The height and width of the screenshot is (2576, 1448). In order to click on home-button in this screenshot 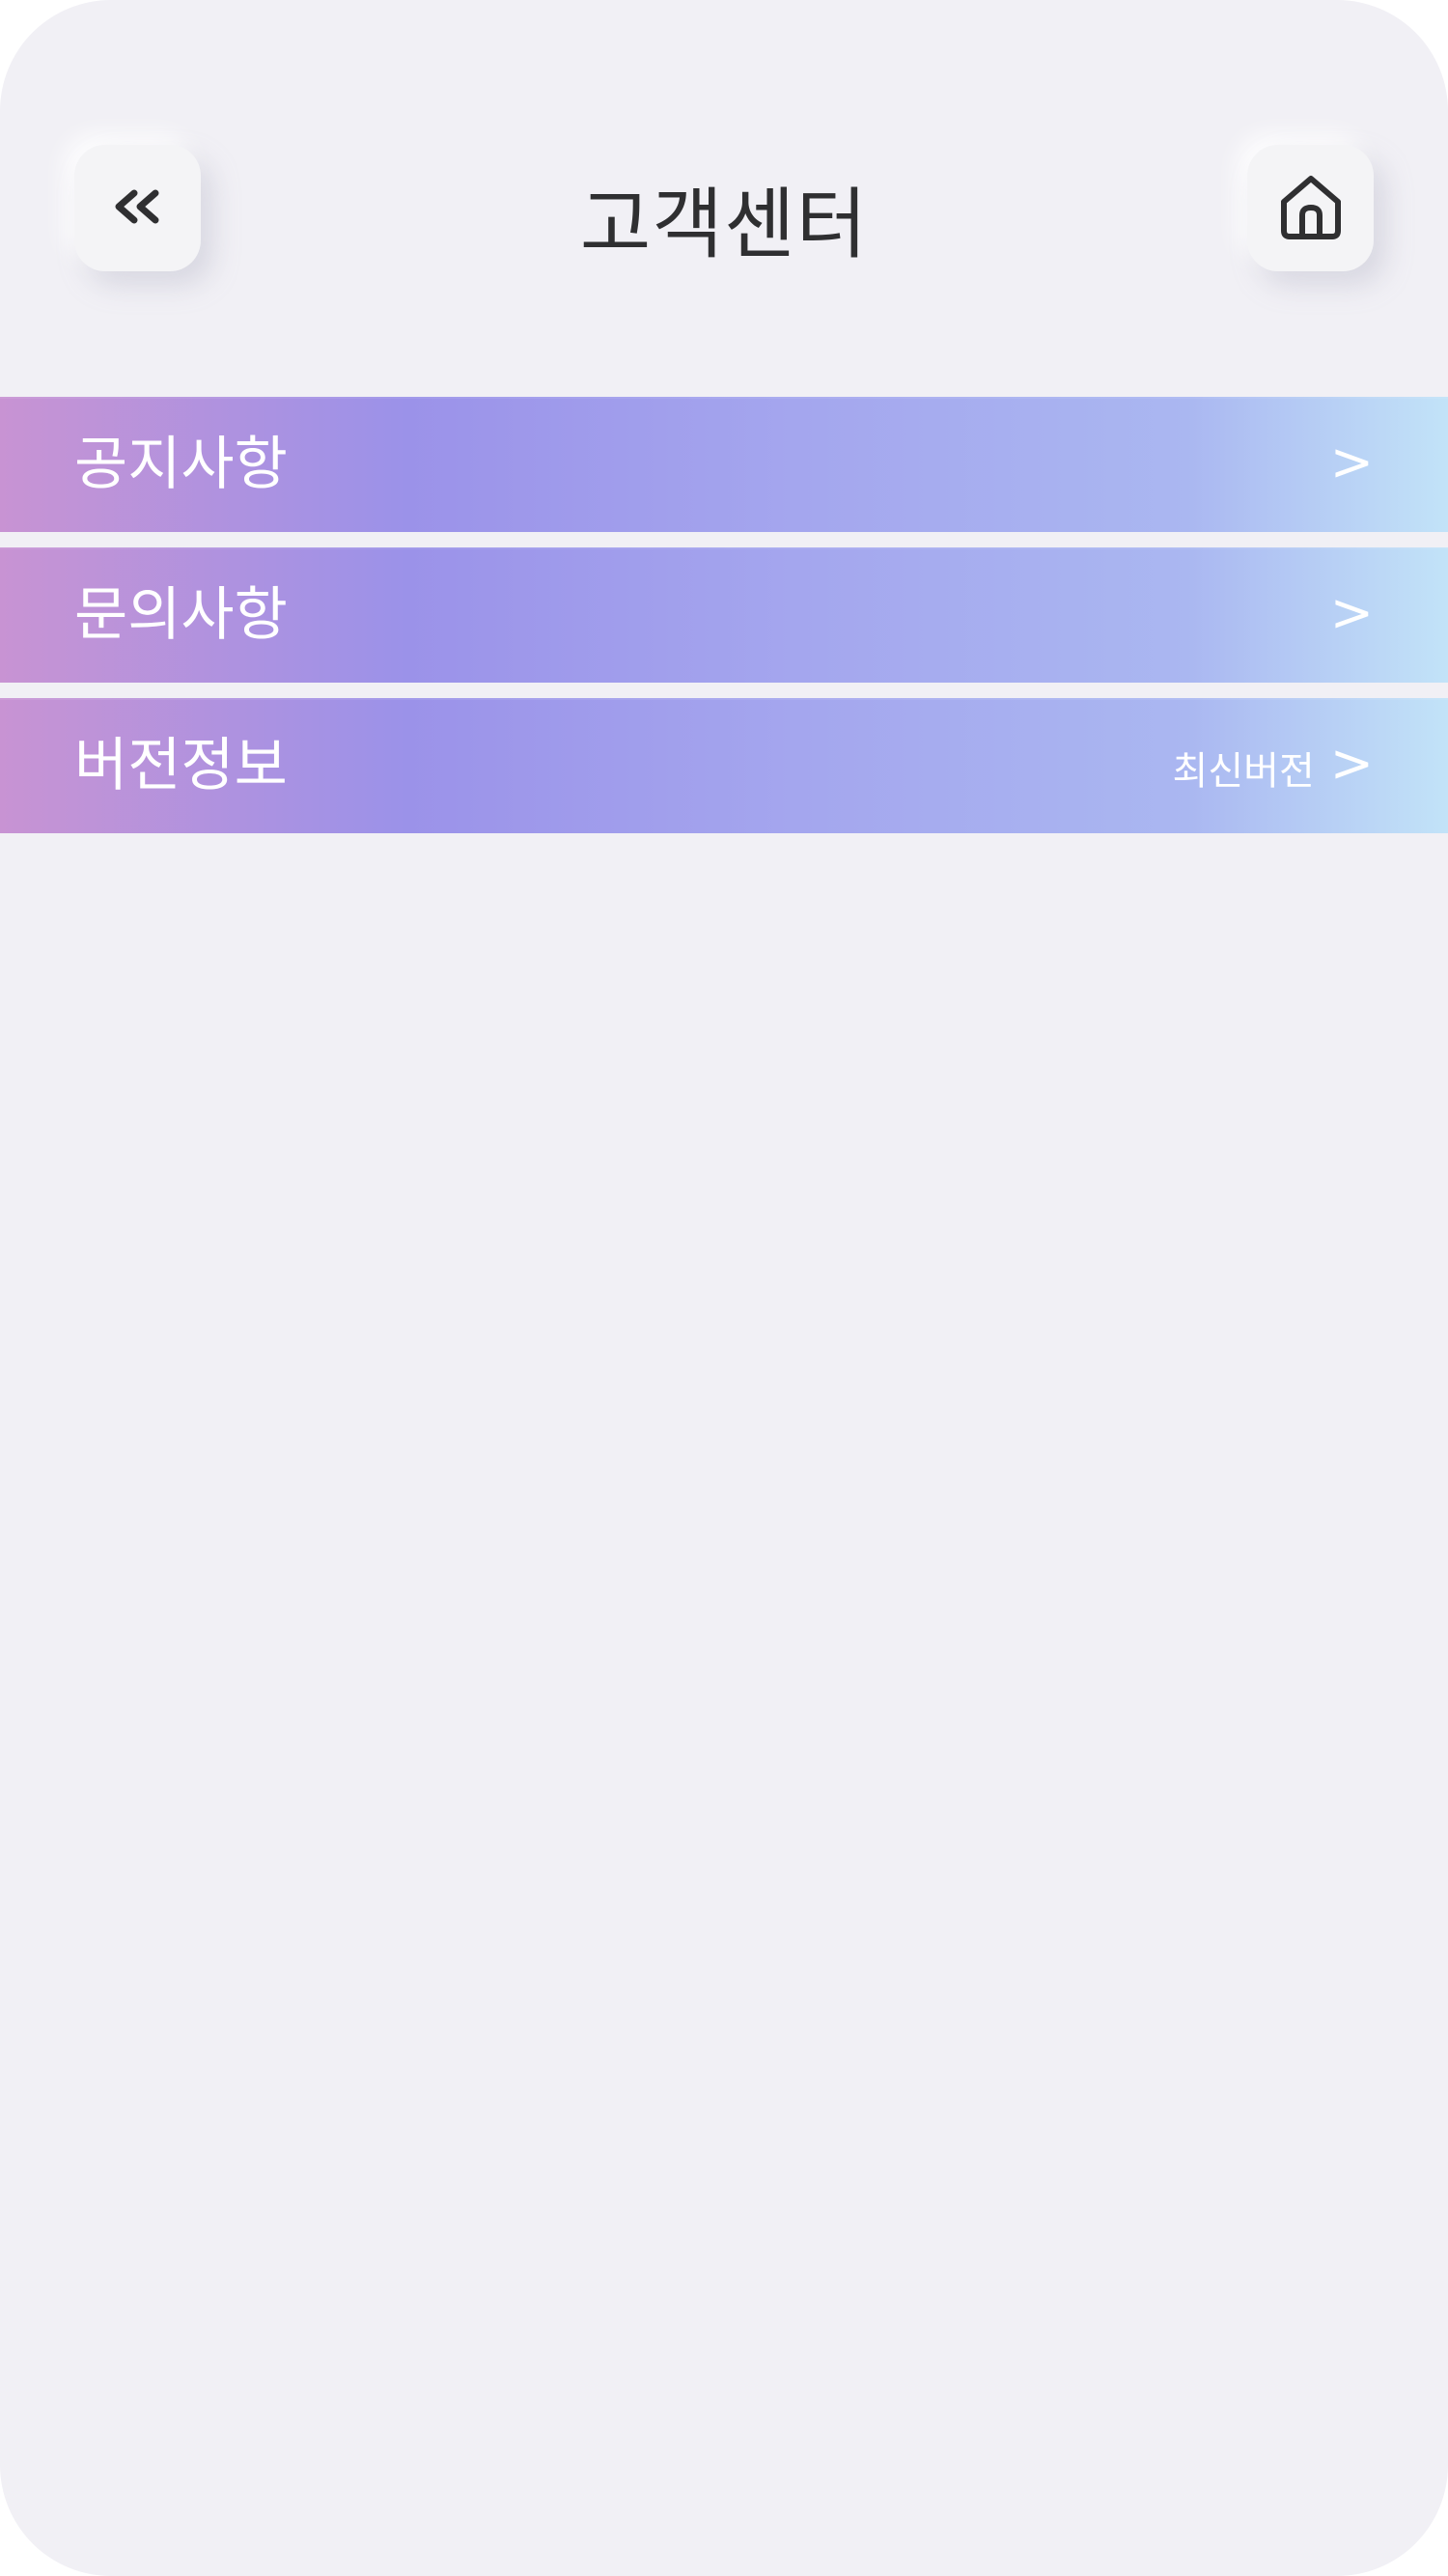, I will do `click(1311, 208)`.